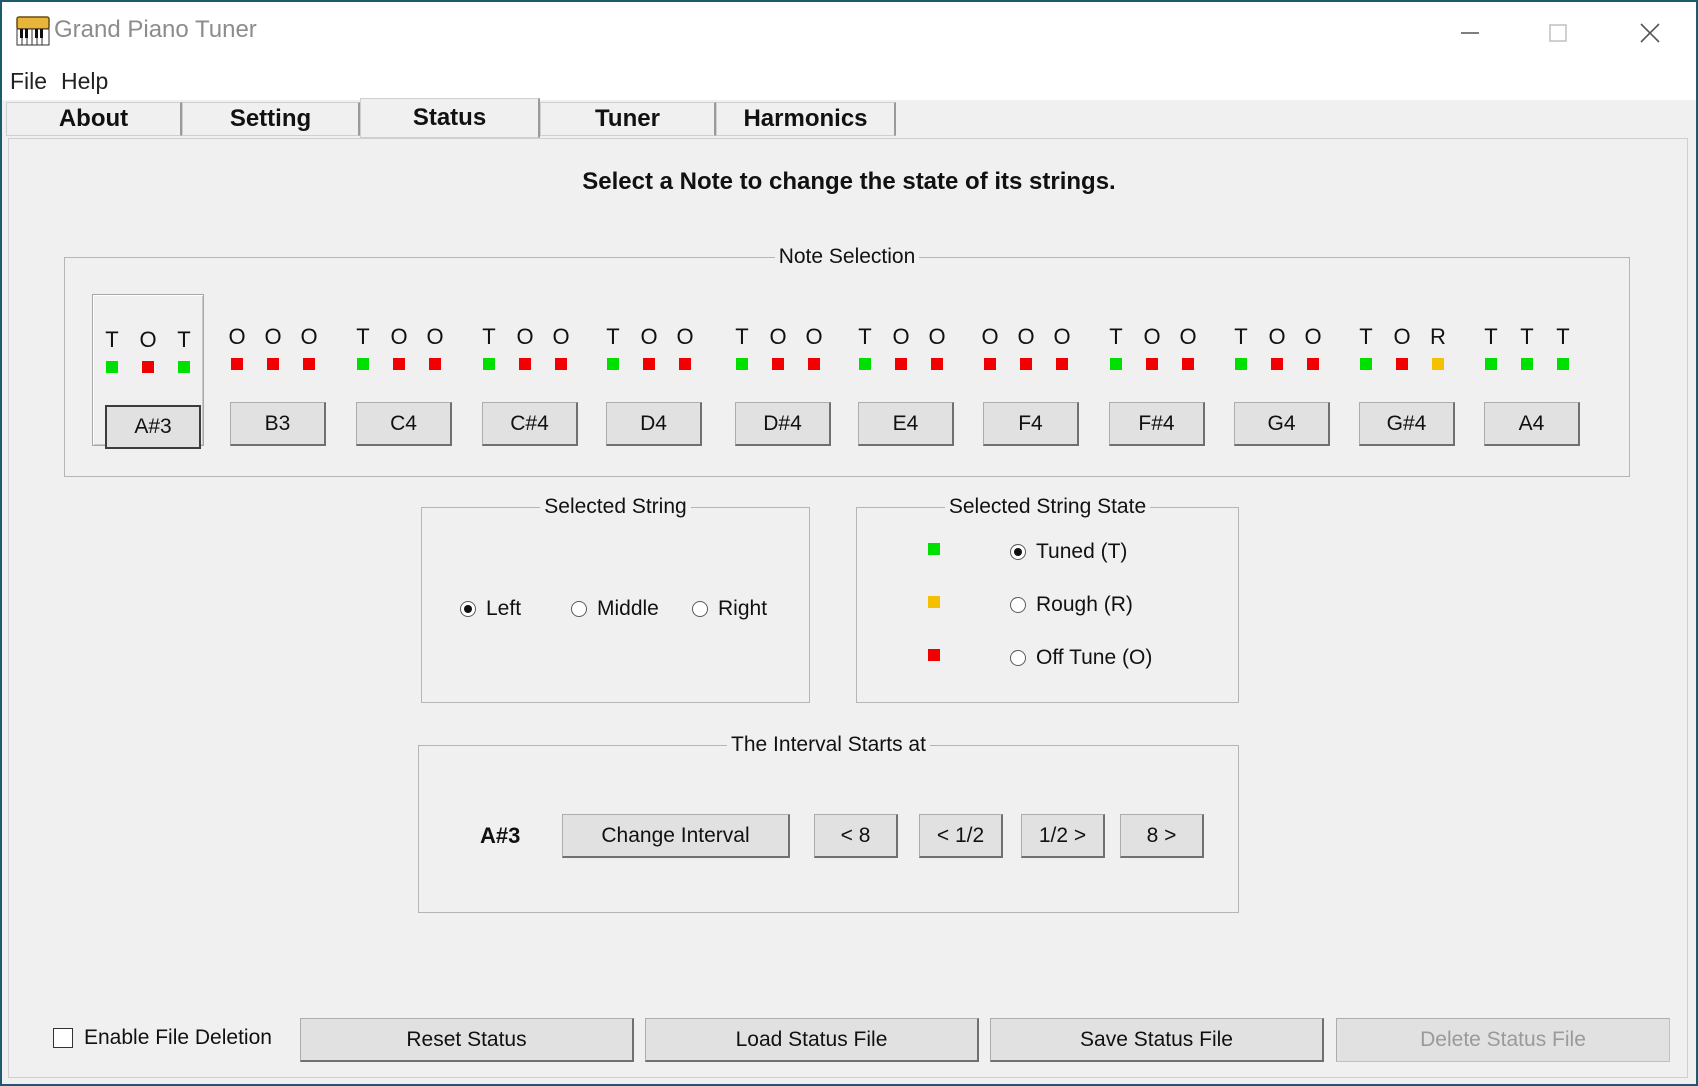  I want to click on reset-status-button: Reset Status, so click(467, 1040).